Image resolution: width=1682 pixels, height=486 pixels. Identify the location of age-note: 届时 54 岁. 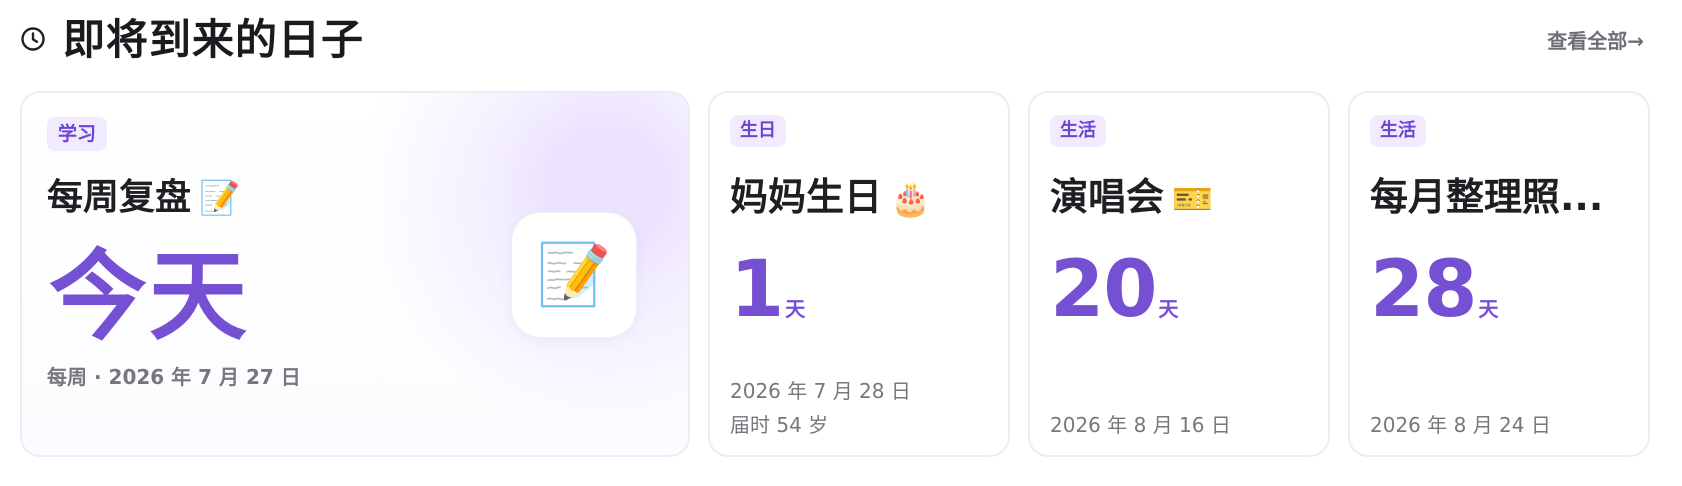
(779, 425).